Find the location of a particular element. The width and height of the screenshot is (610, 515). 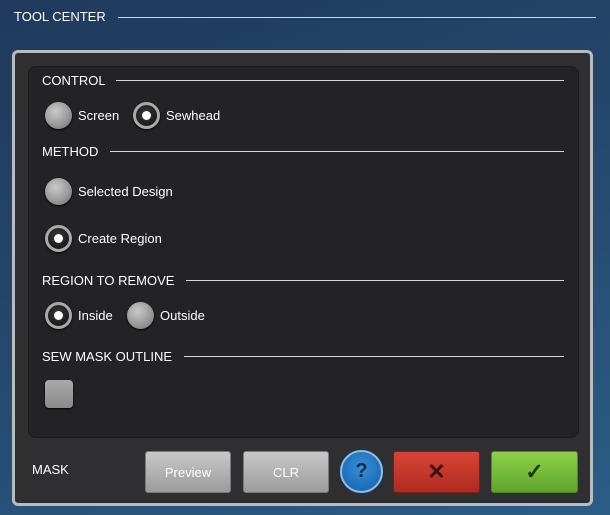

help-button: ? is located at coordinates (361, 471).